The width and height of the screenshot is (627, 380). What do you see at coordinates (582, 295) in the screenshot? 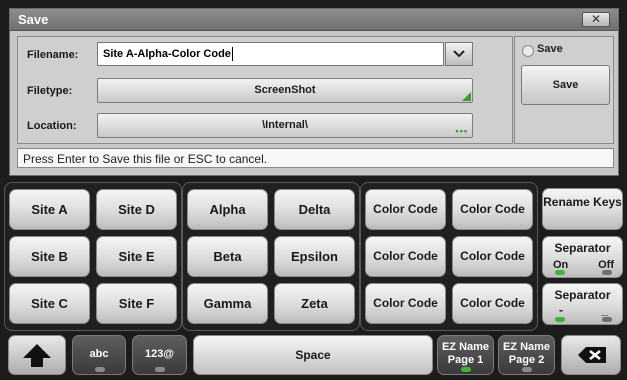
I see `separator-title-2: Separator` at bounding box center [582, 295].